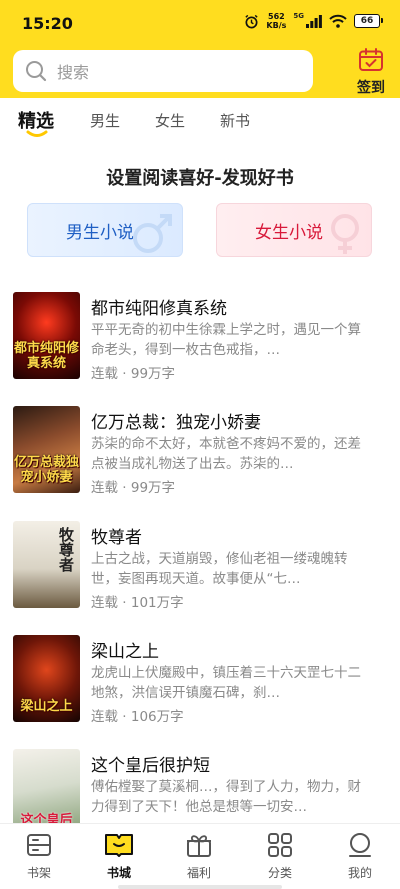  What do you see at coordinates (66, 549) in the screenshot?
I see `book-cover-title: 牧尊者` at bounding box center [66, 549].